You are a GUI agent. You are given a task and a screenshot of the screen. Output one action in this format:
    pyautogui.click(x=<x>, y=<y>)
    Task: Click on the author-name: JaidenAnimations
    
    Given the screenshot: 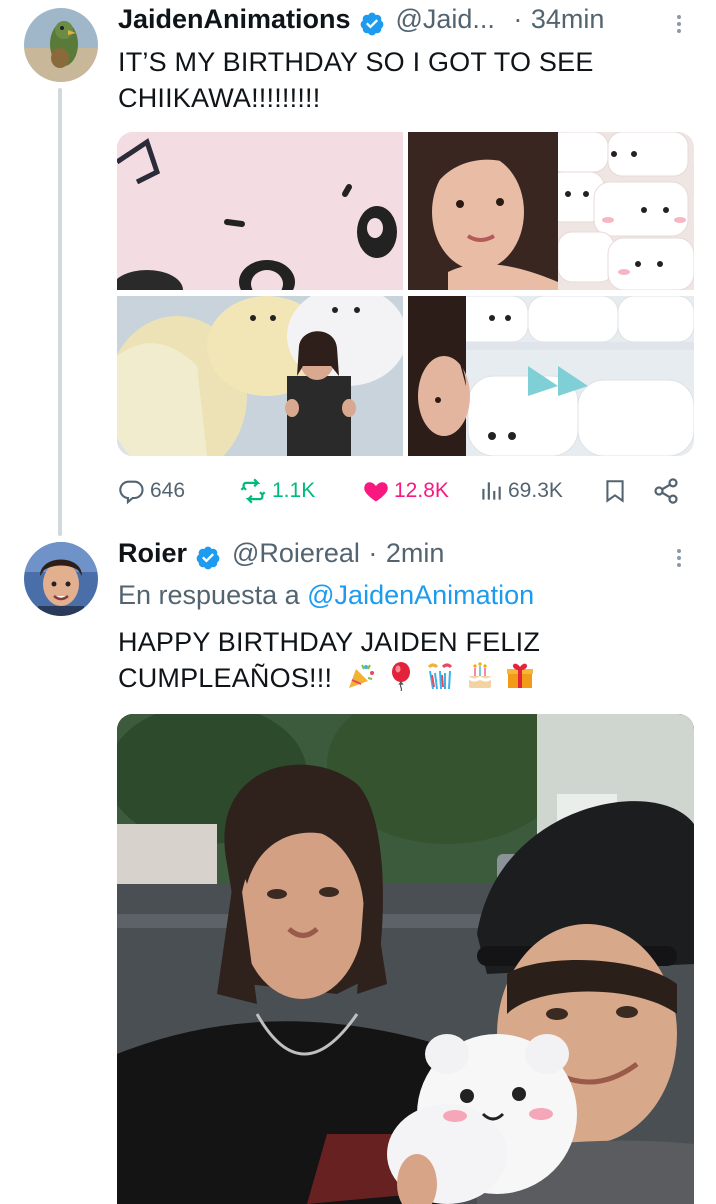 What is the action you would take?
    pyautogui.click(x=234, y=19)
    